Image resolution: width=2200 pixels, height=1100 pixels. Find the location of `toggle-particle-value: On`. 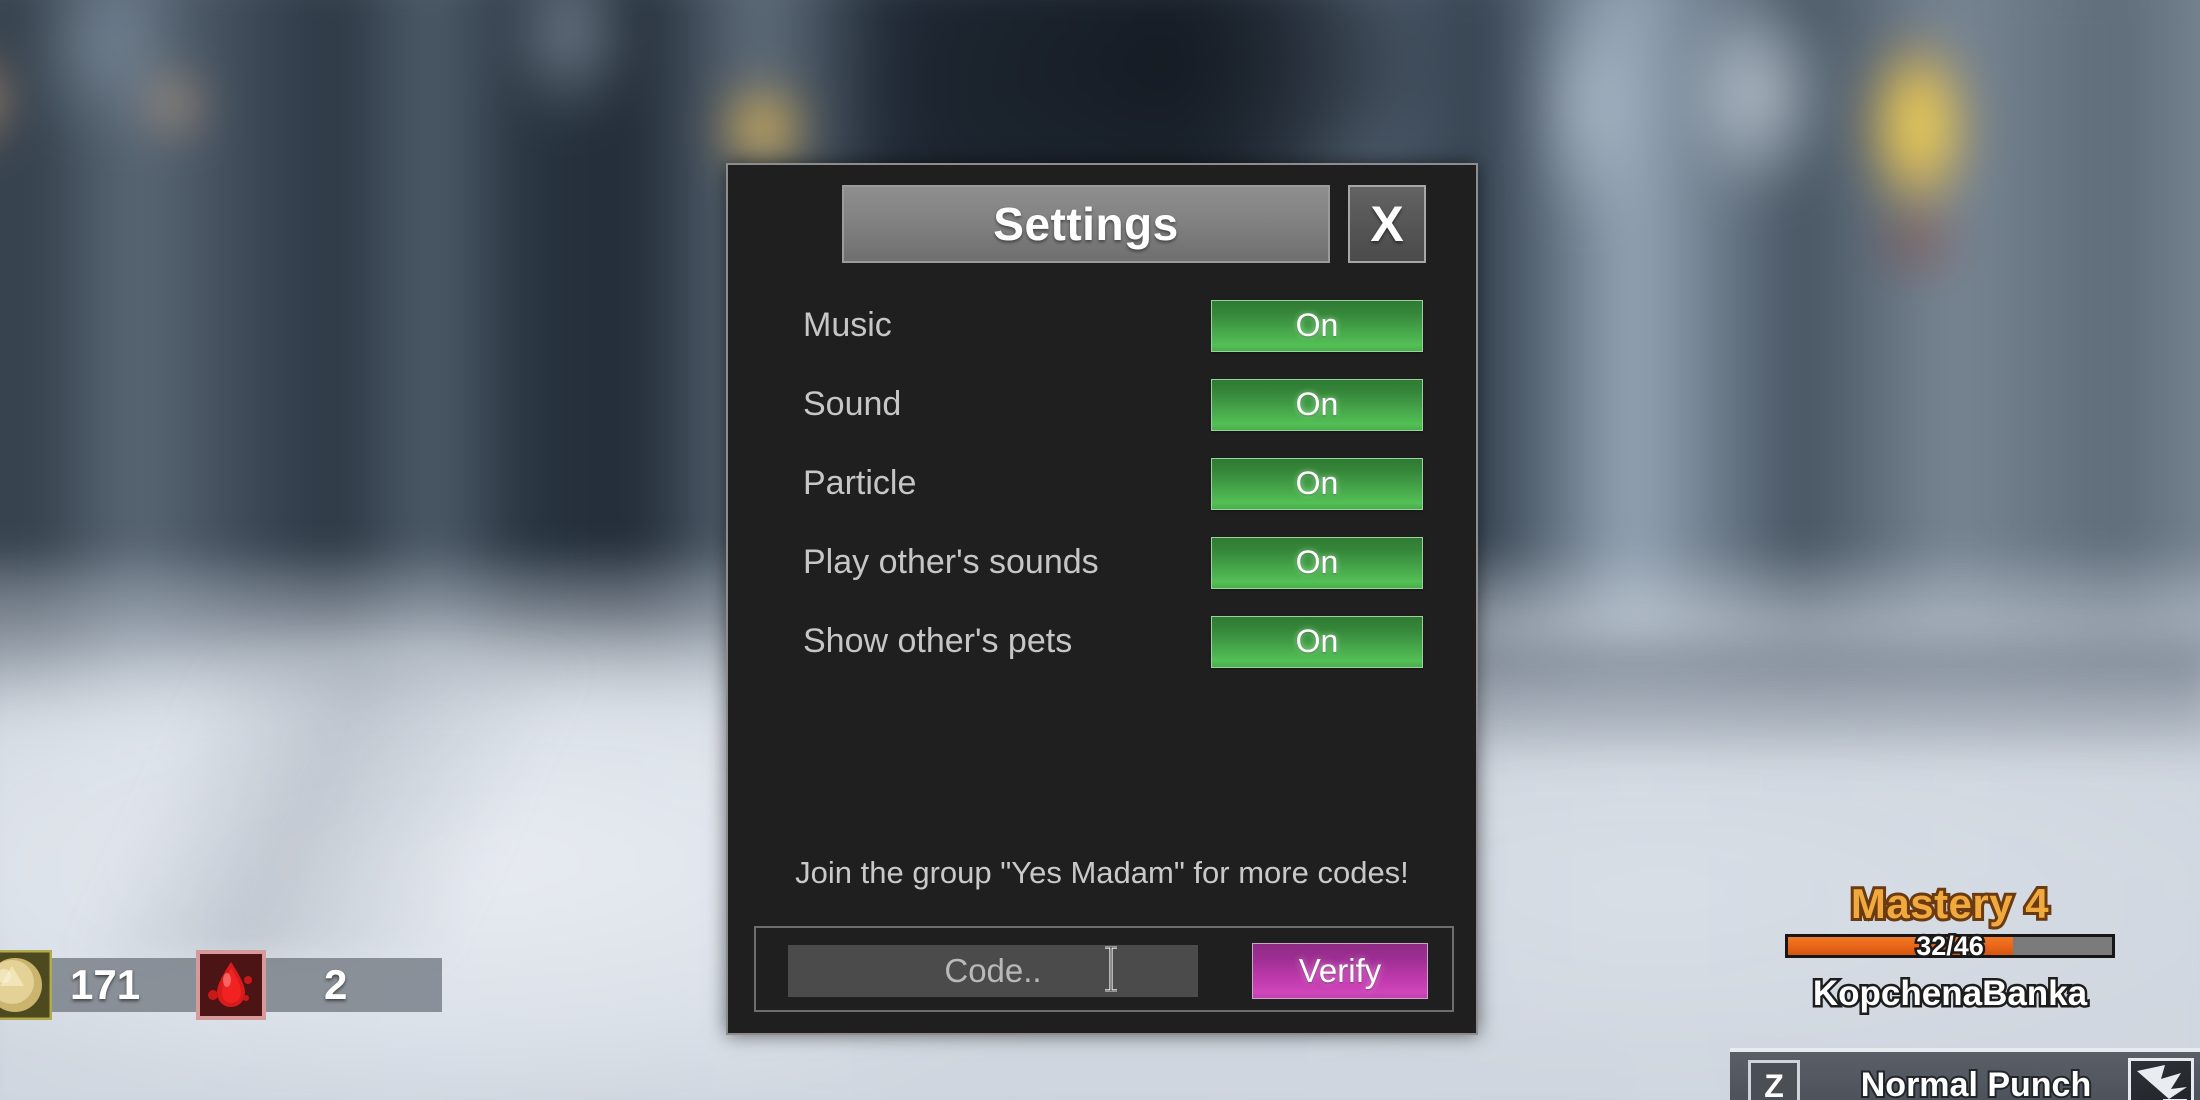

toggle-particle-value: On is located at coordinates (1317, 483).